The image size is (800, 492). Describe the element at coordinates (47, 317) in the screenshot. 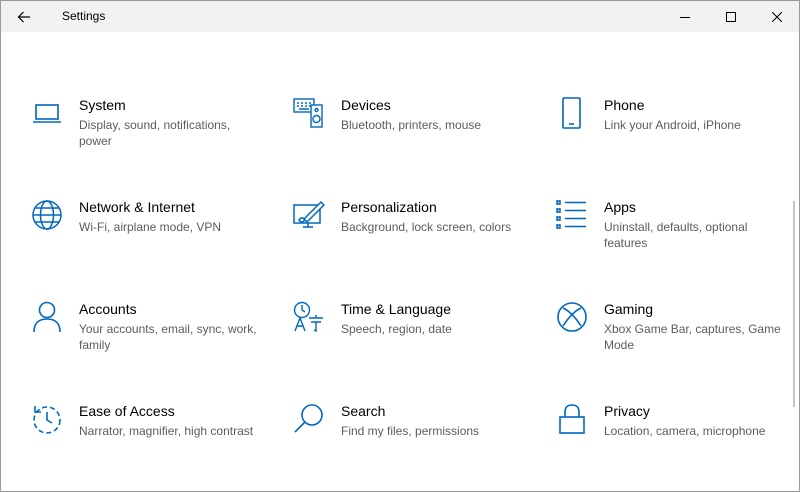

I see `person-icon` at that location.